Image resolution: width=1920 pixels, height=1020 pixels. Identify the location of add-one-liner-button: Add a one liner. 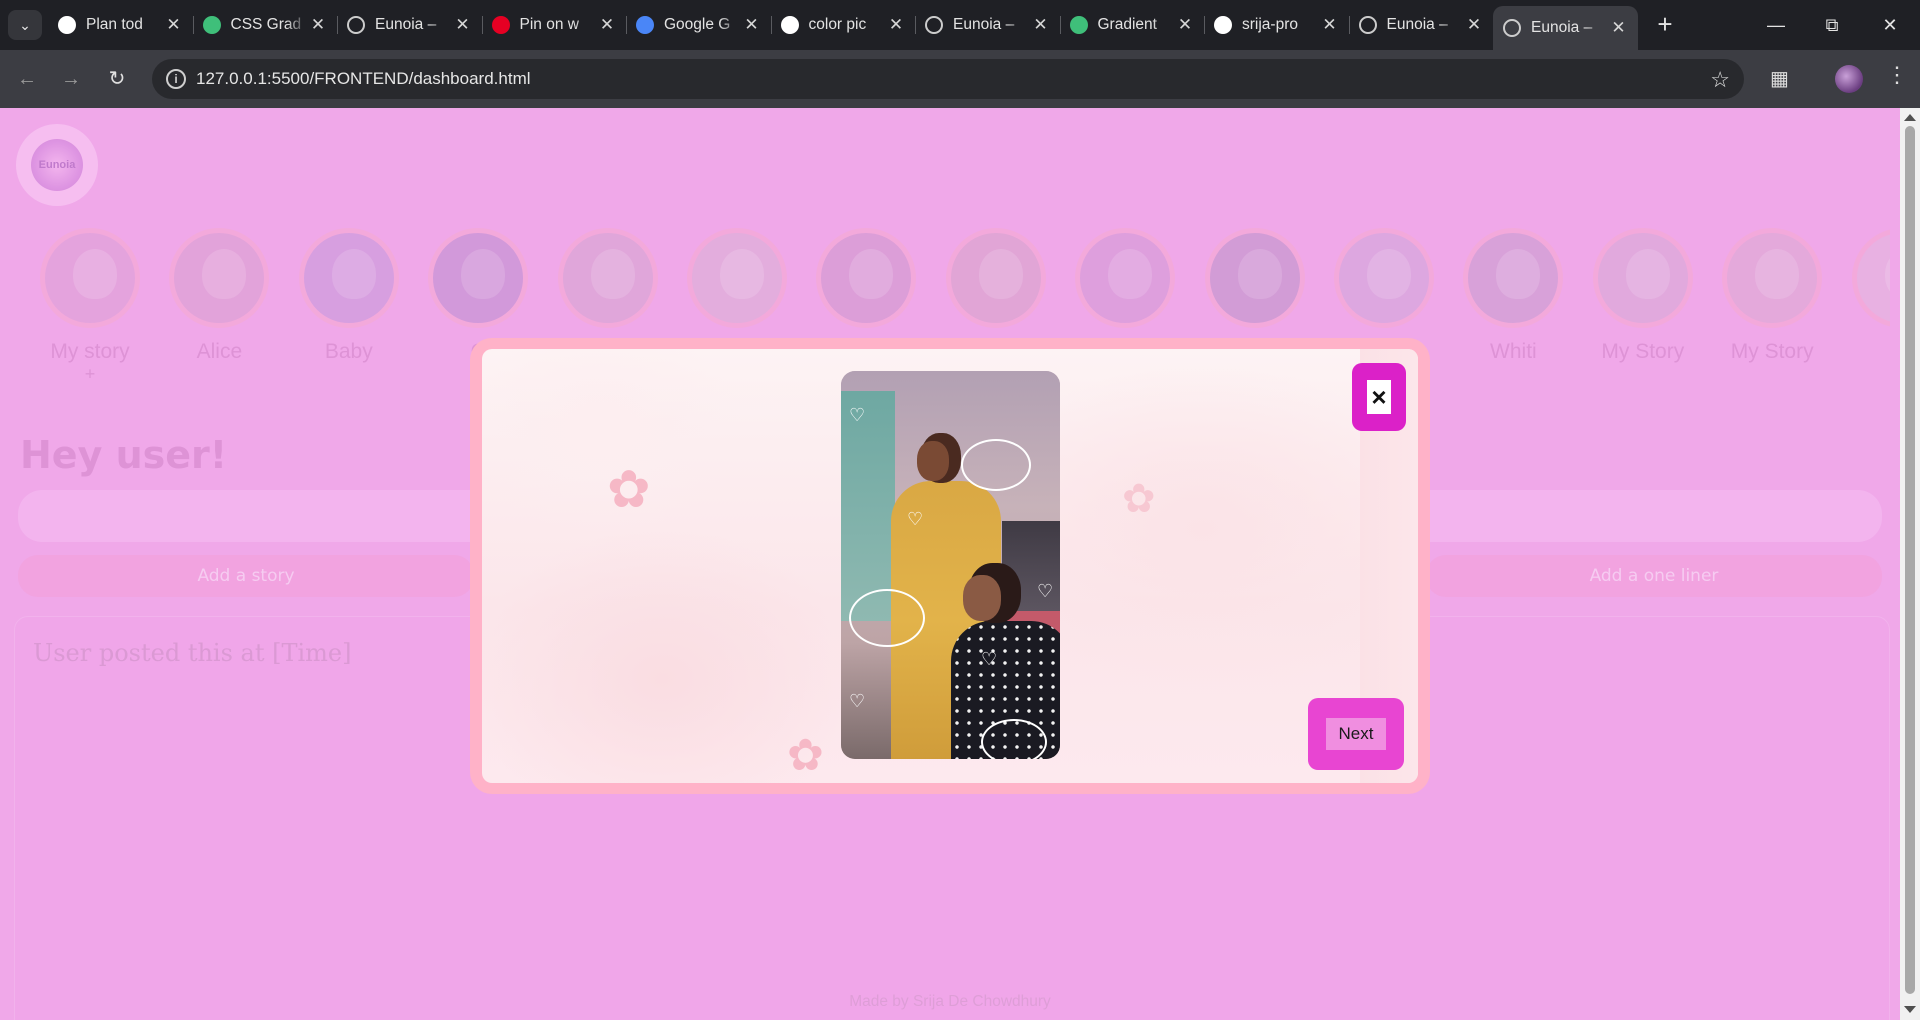
(1654, 576).